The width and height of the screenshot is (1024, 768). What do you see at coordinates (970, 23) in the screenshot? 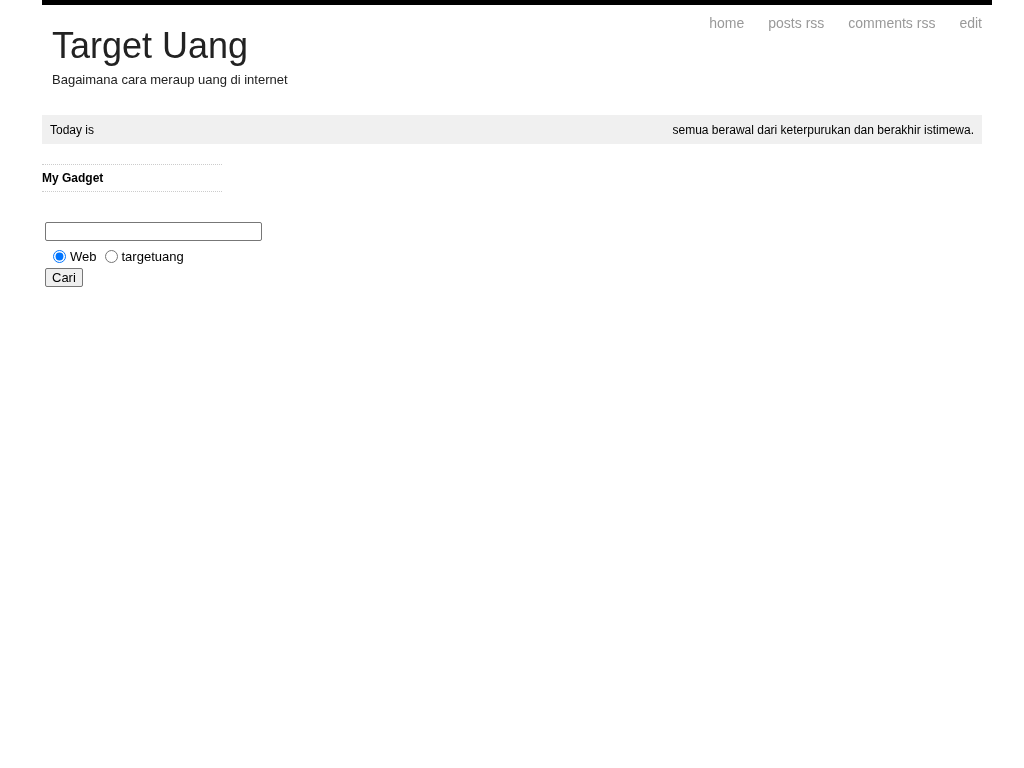
I see `nav-link: edit` at bounding box center [970, 23].